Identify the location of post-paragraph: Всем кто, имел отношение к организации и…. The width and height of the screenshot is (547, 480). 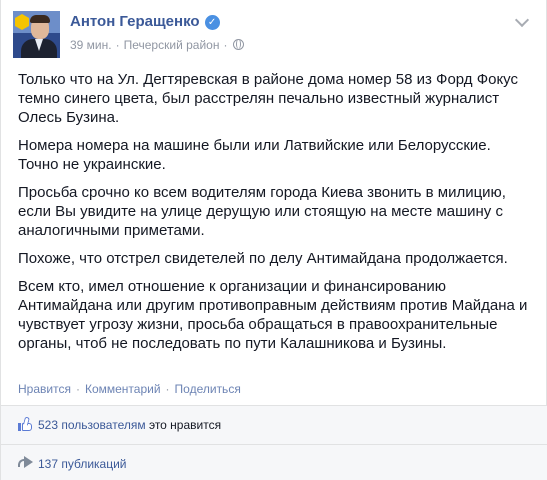
(273, 315).